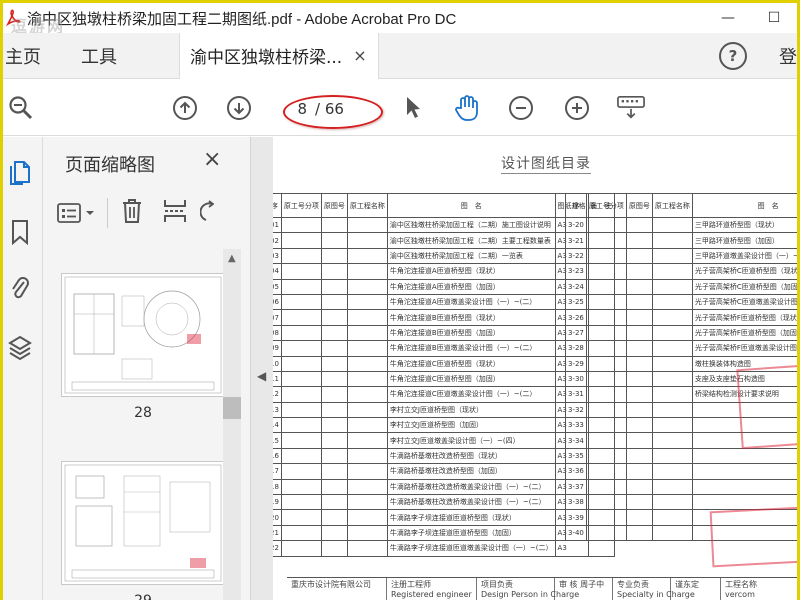  Describe the element at coordinates (337, 589) in the screenshot. I see `footer-org: 重庆市设计院有限公司` at that location.